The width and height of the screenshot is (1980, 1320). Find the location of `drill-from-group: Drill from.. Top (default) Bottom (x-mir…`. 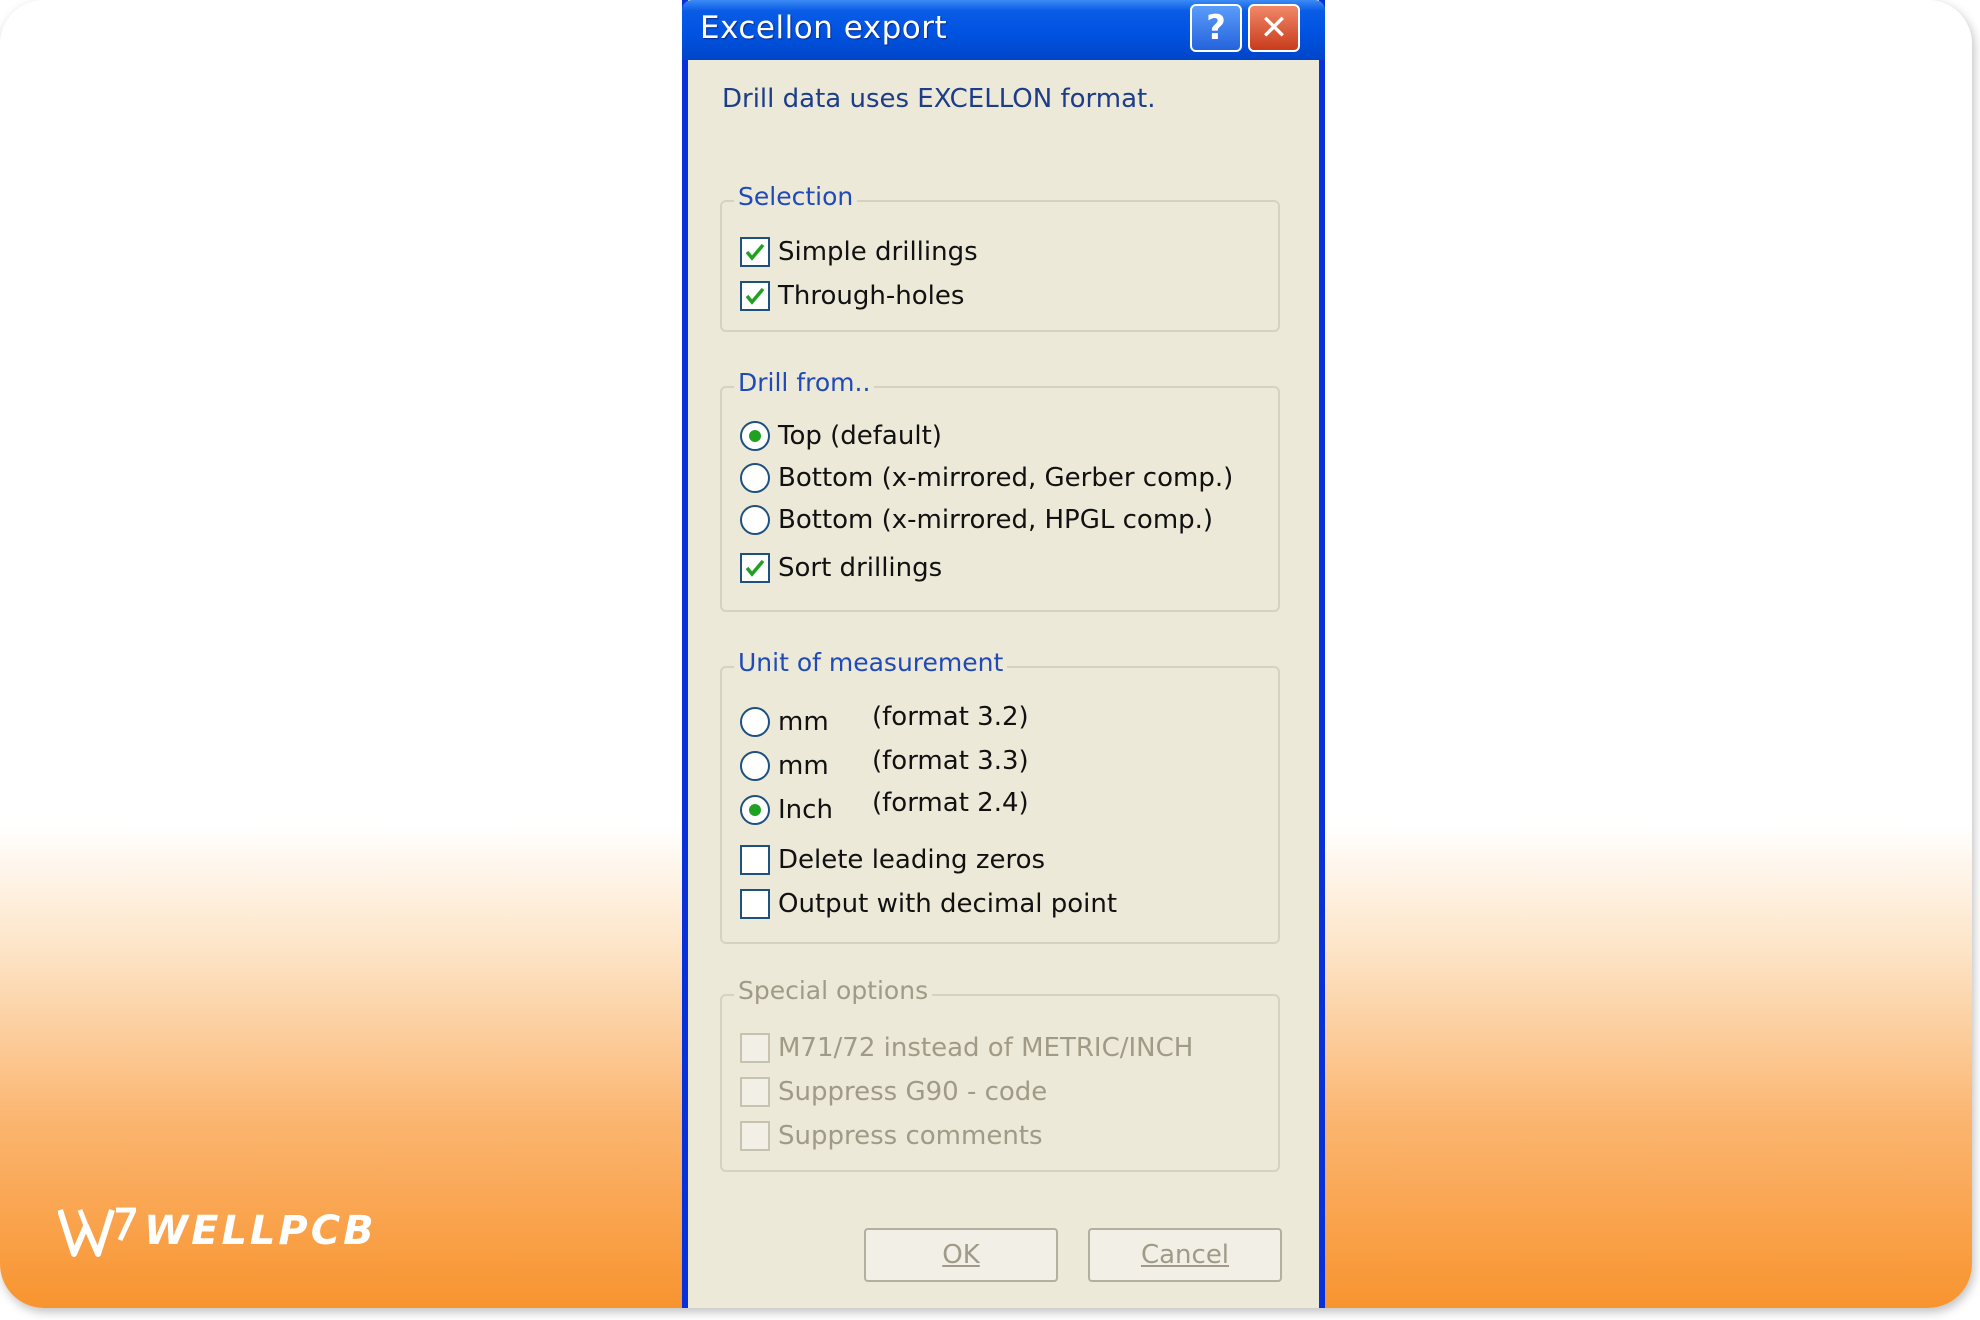

drill-from-group: Drill from.. Top (default) Bottom (x-mir… is located at coordinates (1000, 490).